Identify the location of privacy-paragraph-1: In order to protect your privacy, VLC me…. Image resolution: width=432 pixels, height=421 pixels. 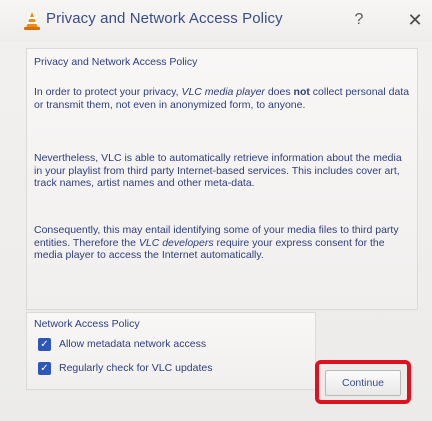
(222, 98).